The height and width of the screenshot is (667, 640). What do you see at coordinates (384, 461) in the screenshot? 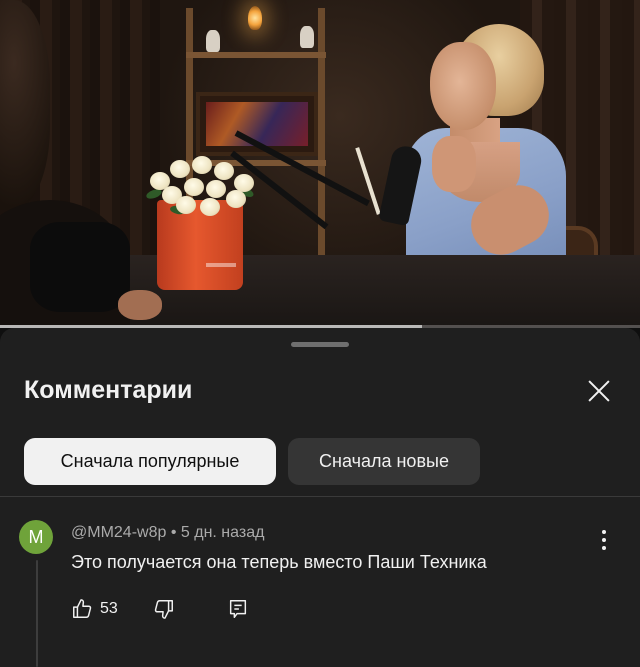
I see `sort-newest-chip: Сначала новые` at bounding box center [384, 461].